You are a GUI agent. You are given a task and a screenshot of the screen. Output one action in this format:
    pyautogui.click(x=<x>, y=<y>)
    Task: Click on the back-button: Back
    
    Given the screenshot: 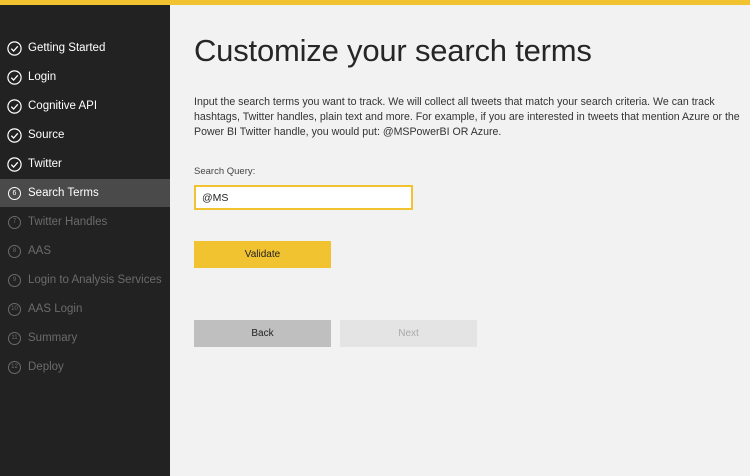 What is the action you would take?
    pyautogui.click(x=262, y=333)
    